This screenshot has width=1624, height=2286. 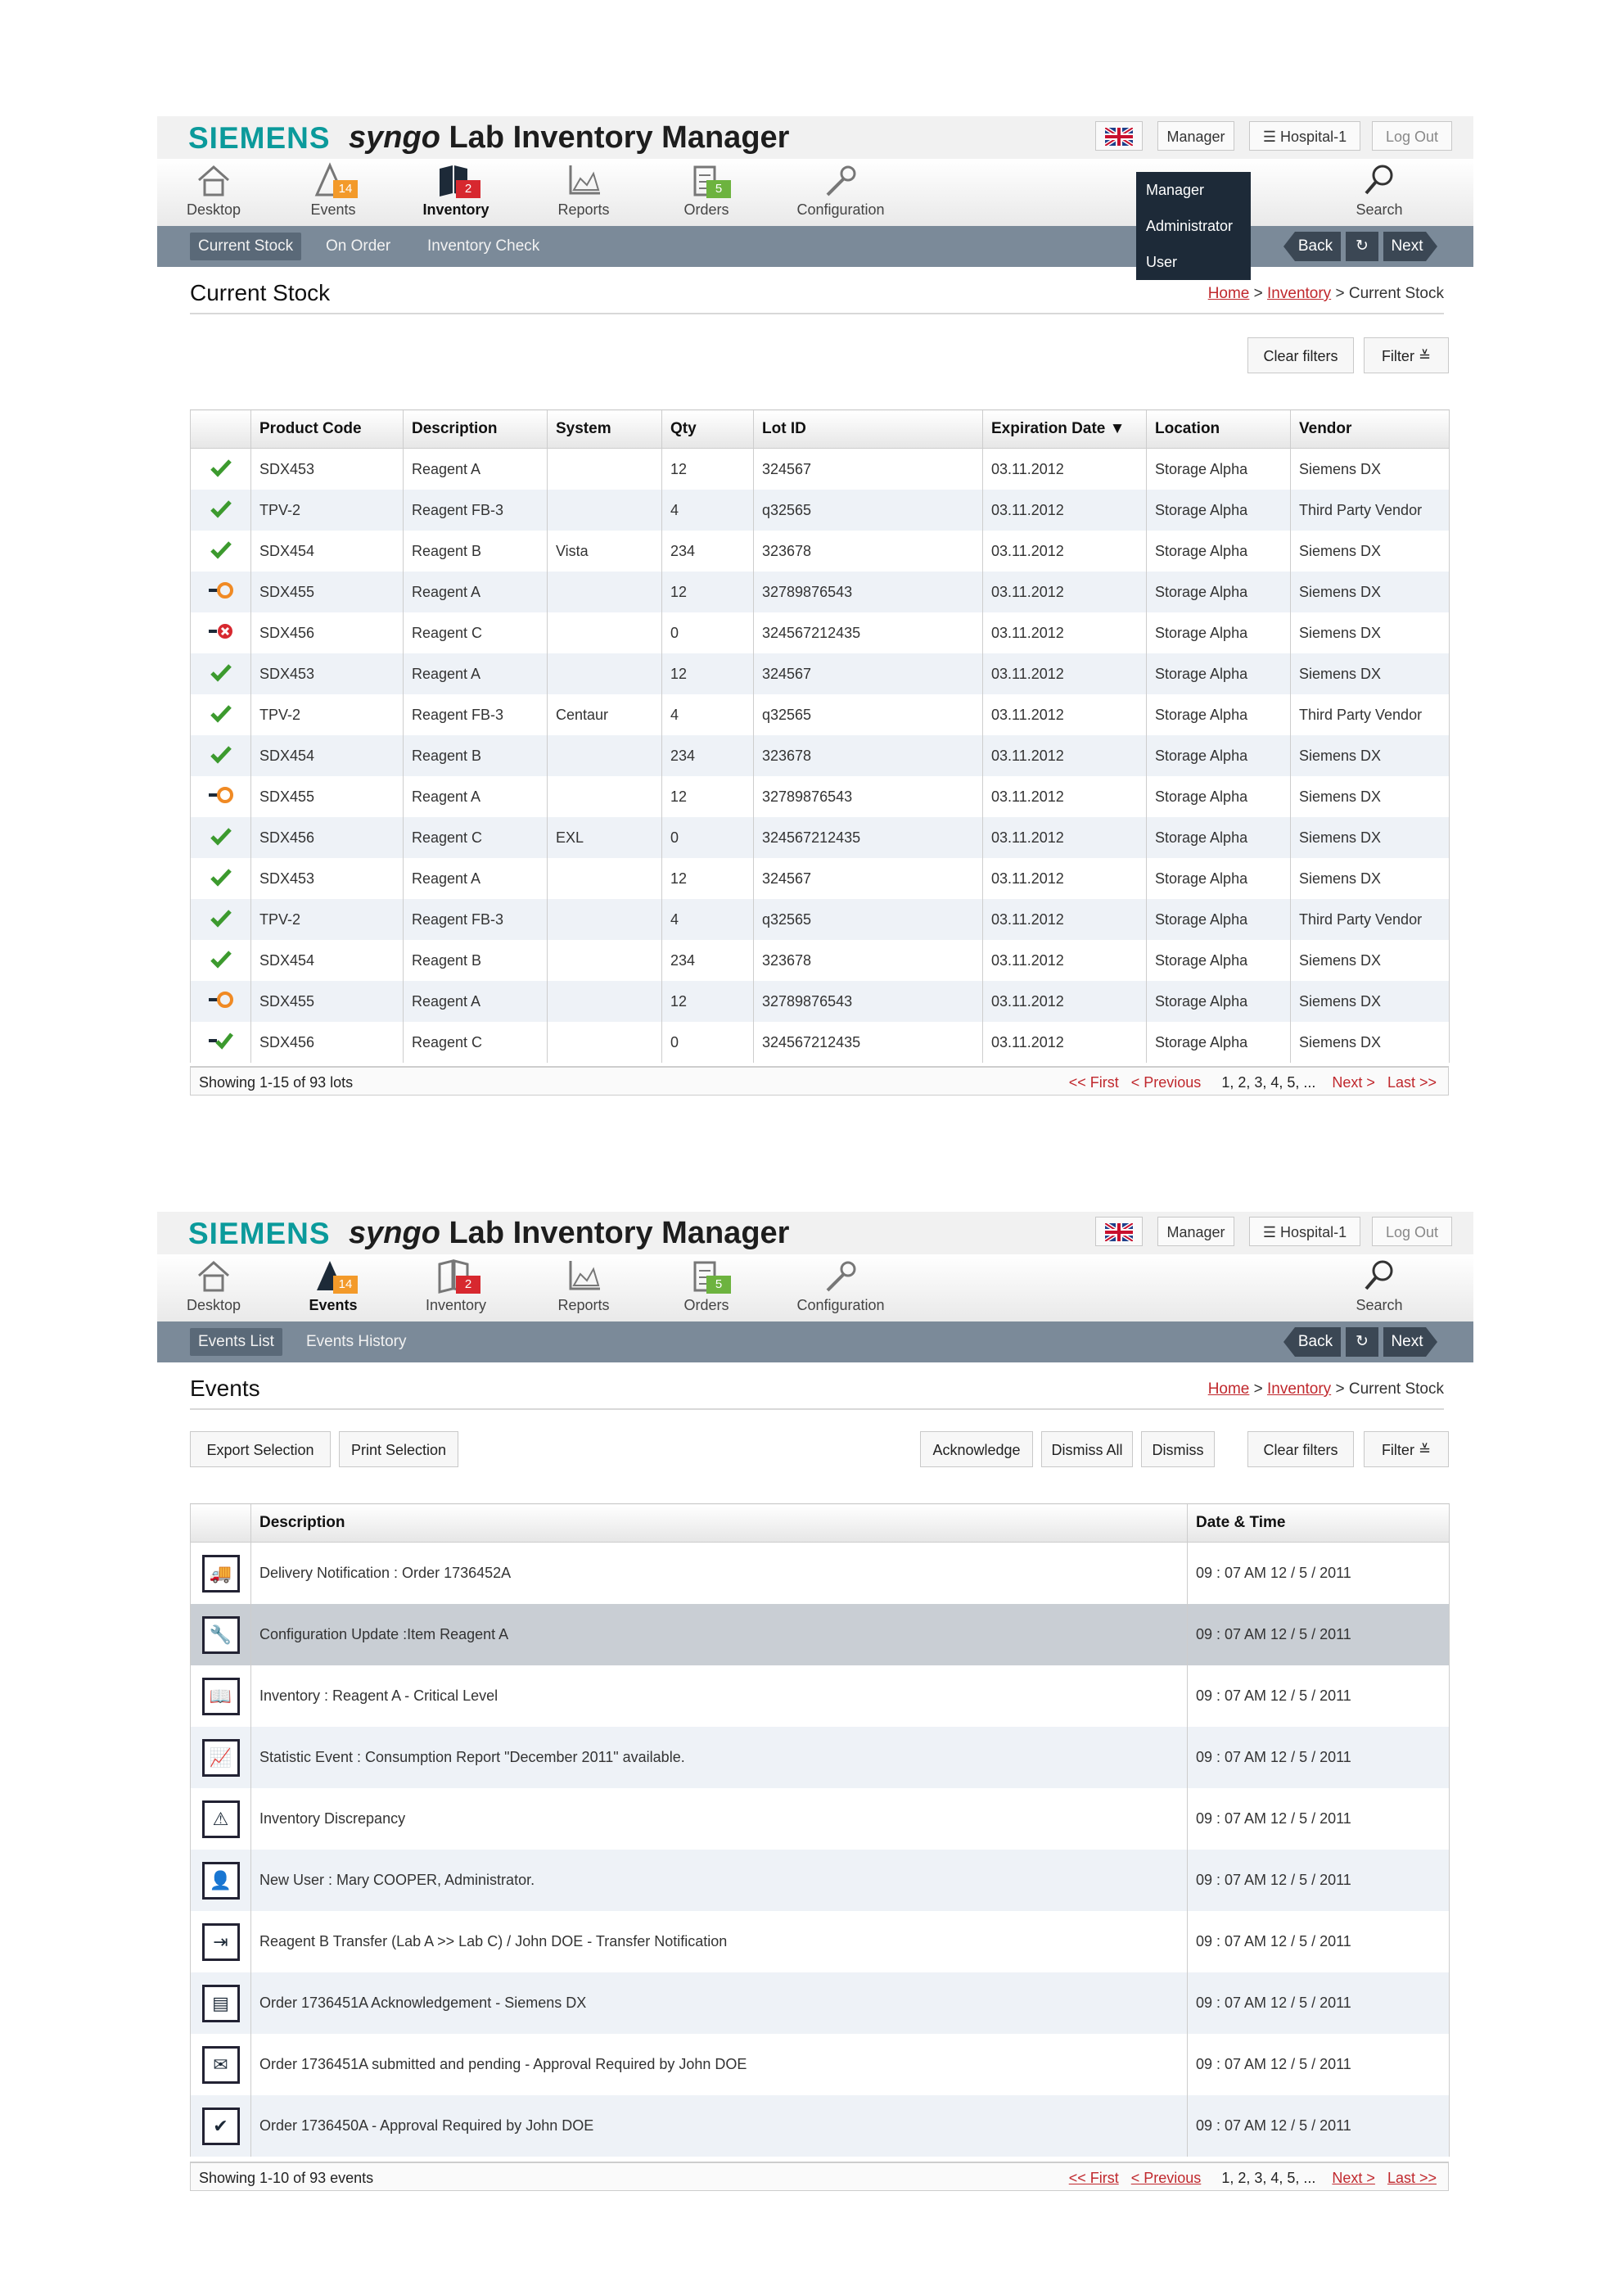 I want to click on tab-inventory-check: Inventory Check, so click(x=484, y=247).